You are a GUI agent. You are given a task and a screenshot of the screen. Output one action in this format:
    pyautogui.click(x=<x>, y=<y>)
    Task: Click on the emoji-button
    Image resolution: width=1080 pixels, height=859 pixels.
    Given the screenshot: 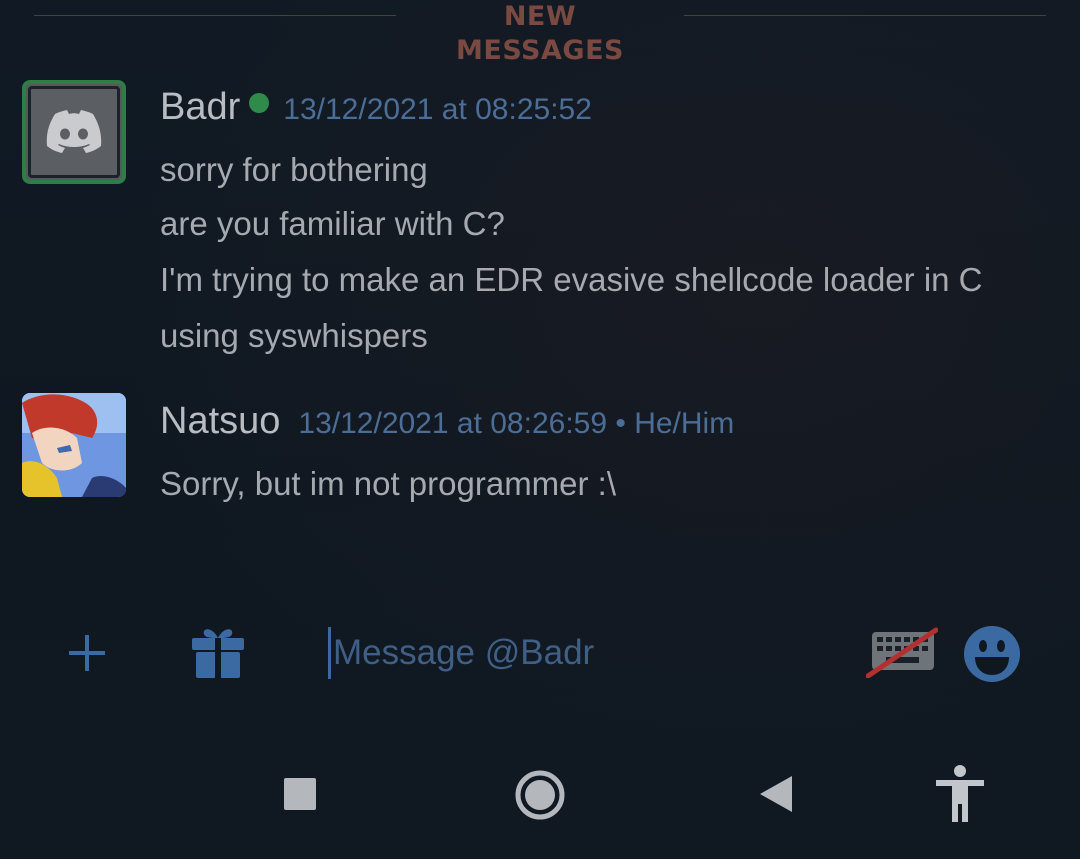 What is the action you would take?
    pyautogui.click(x=992, y=654)
    